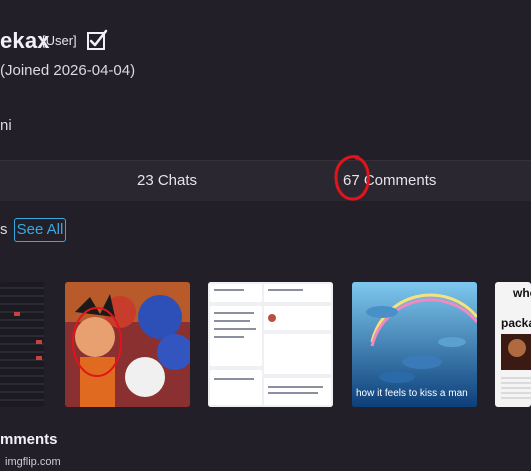 This screenshot has height=471, width=531. What do you see at coordinates (40, 230) in the screenshot?
I see `see-all-button: See All` at bounding box center [40, 230].